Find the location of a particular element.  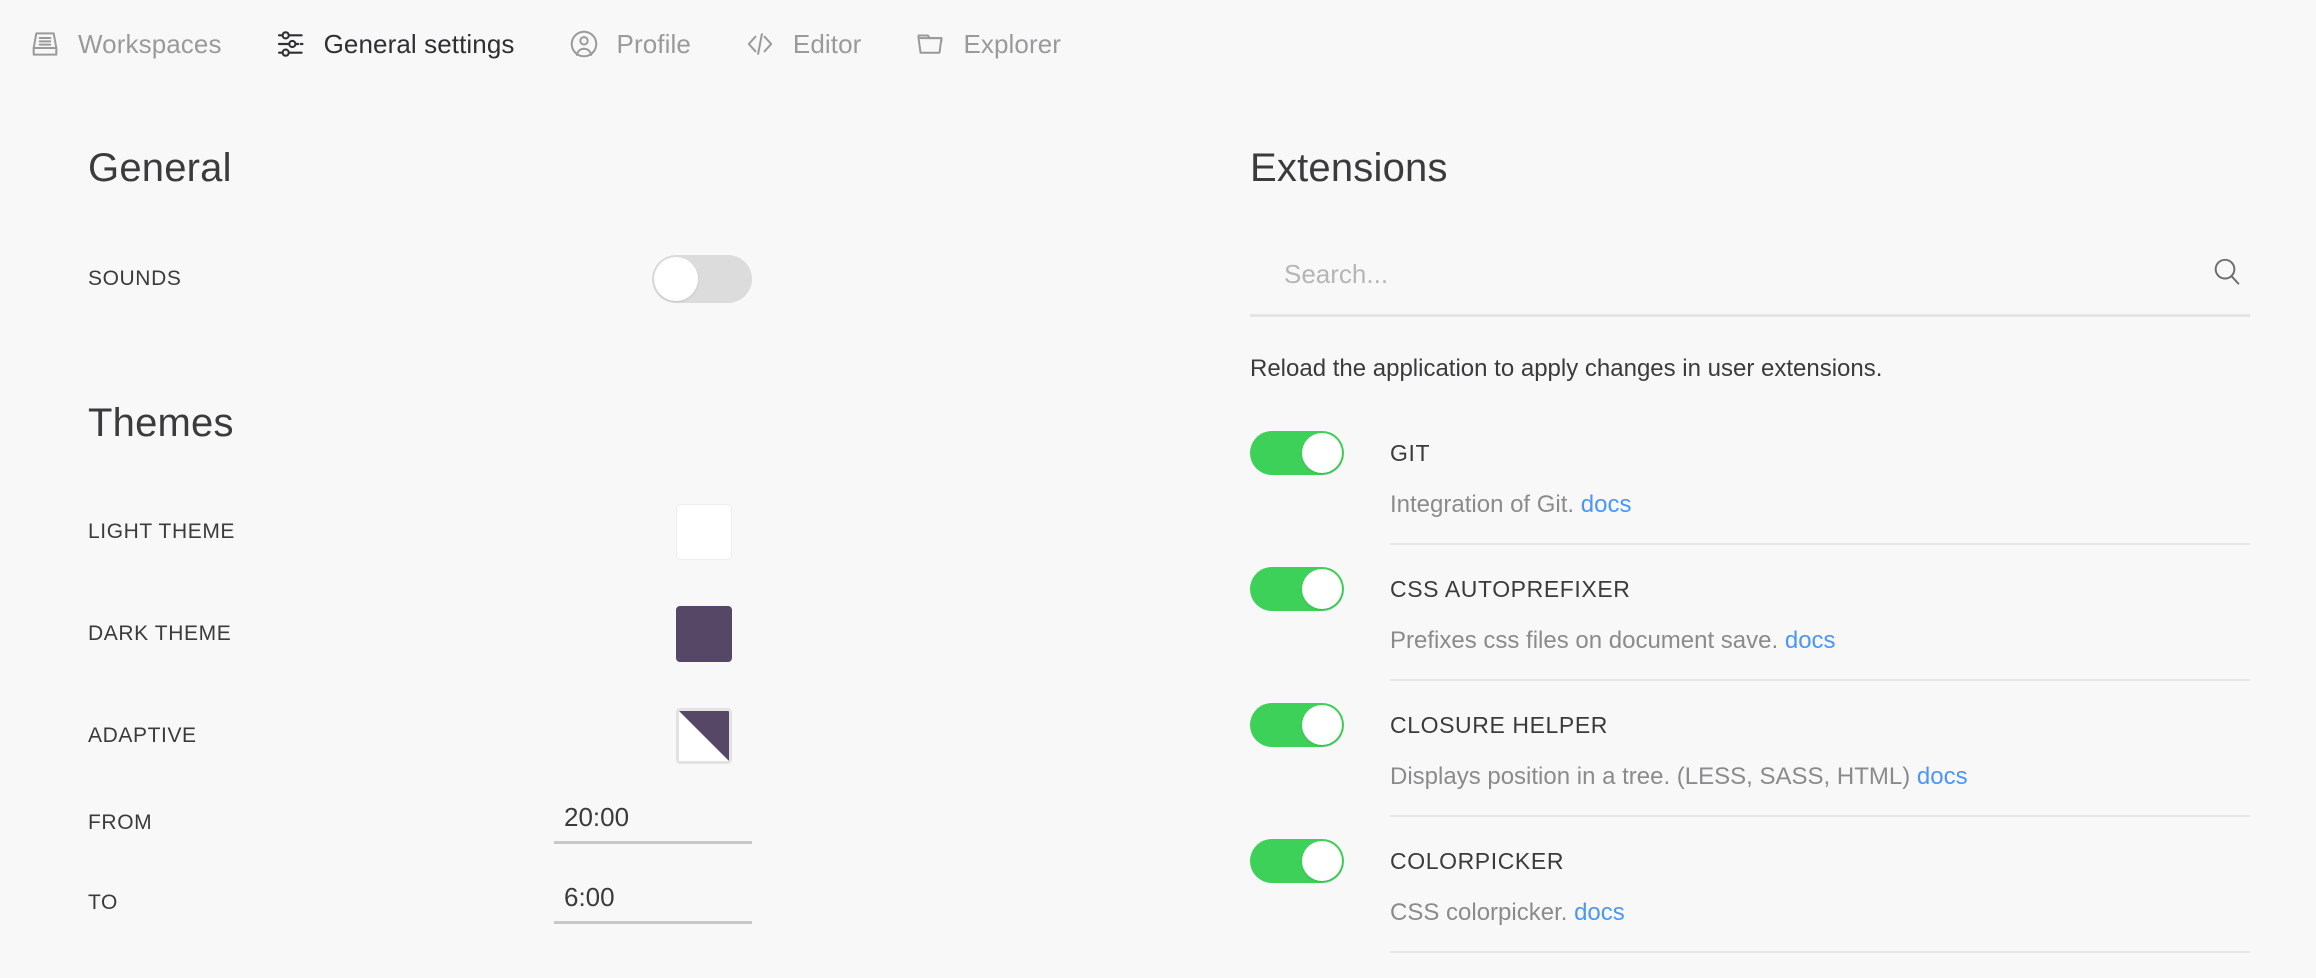

nav-item-profile: Profile is located at coordinates (629, 44).